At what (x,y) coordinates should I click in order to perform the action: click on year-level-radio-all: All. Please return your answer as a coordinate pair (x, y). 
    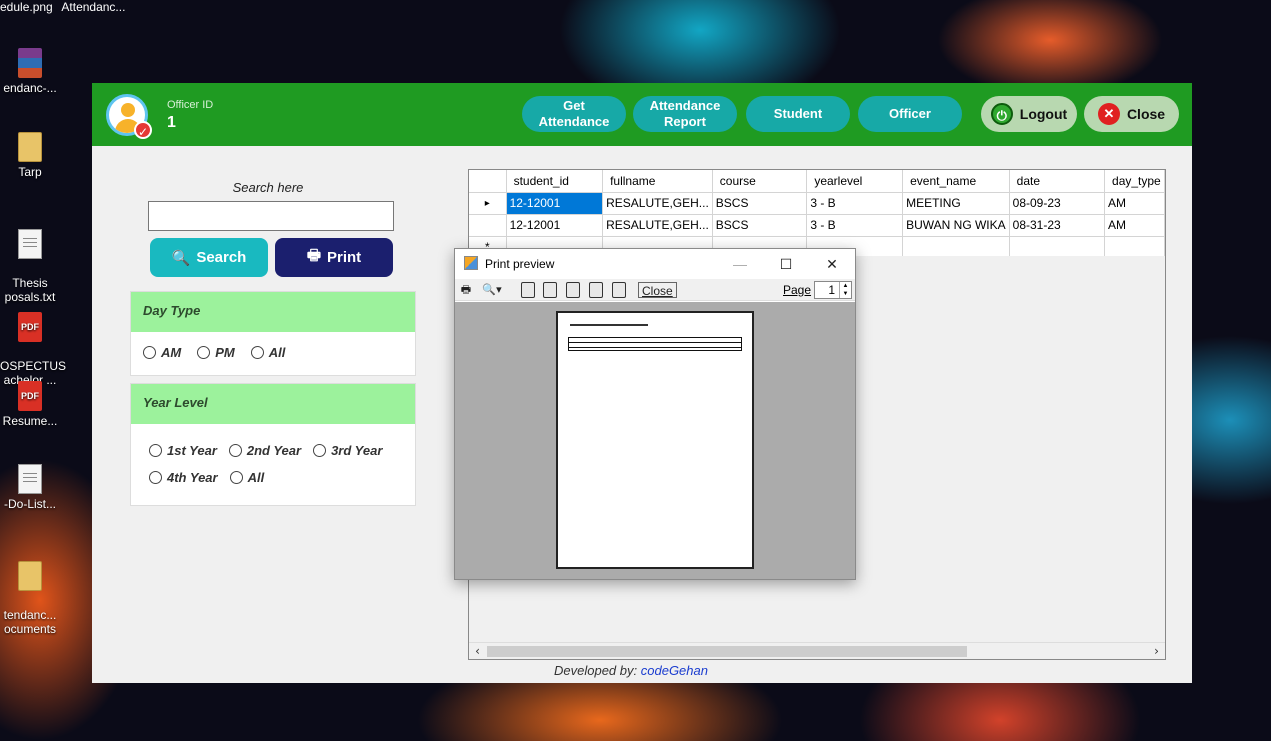
    Looking at the image, I should click on (246, 477).